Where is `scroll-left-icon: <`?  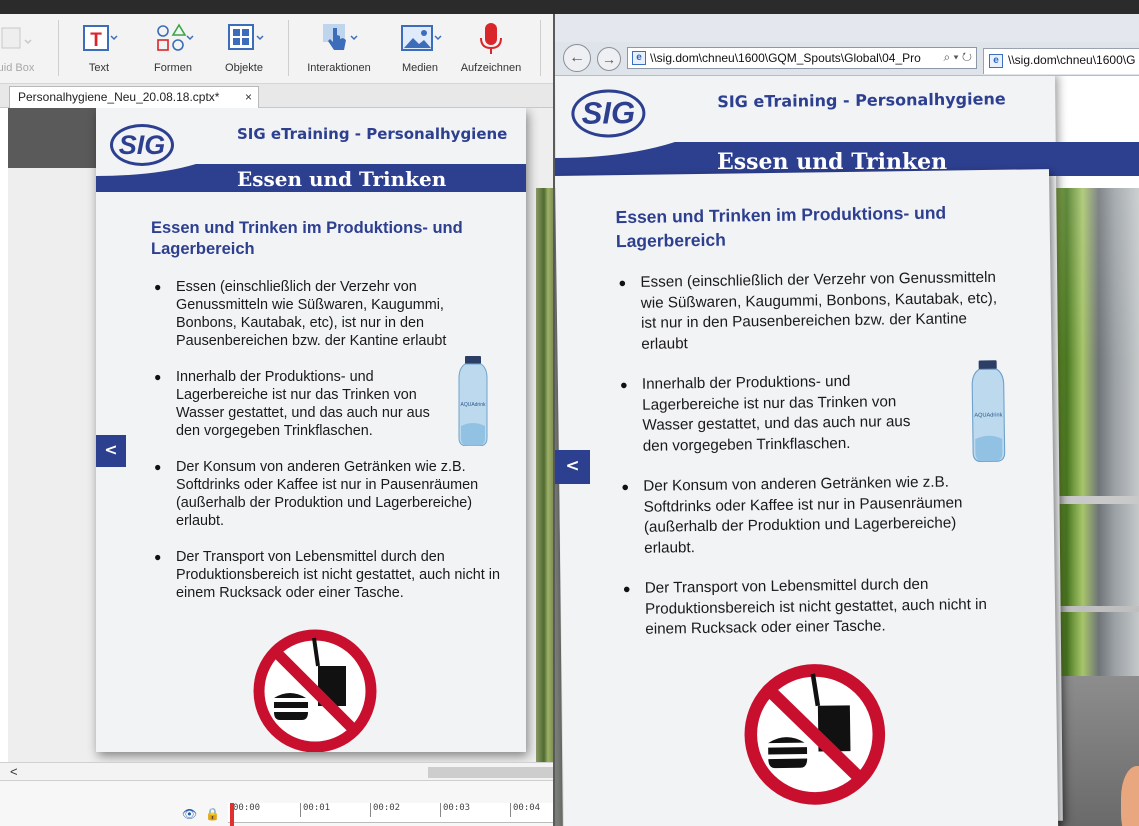
scroll-left-icon: < is located at coordinates (14, 771).